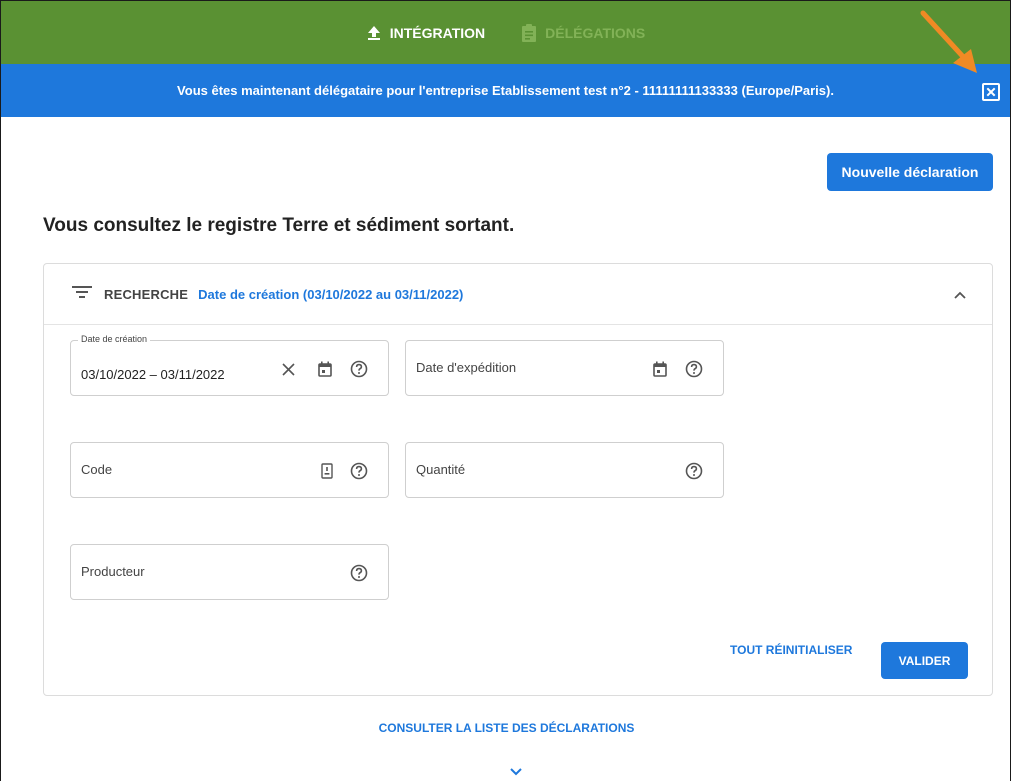  What do you see at coordinates (516, 772) in the screenshot?
I see `chevron-down-icon` at bounding box center [516, 772].